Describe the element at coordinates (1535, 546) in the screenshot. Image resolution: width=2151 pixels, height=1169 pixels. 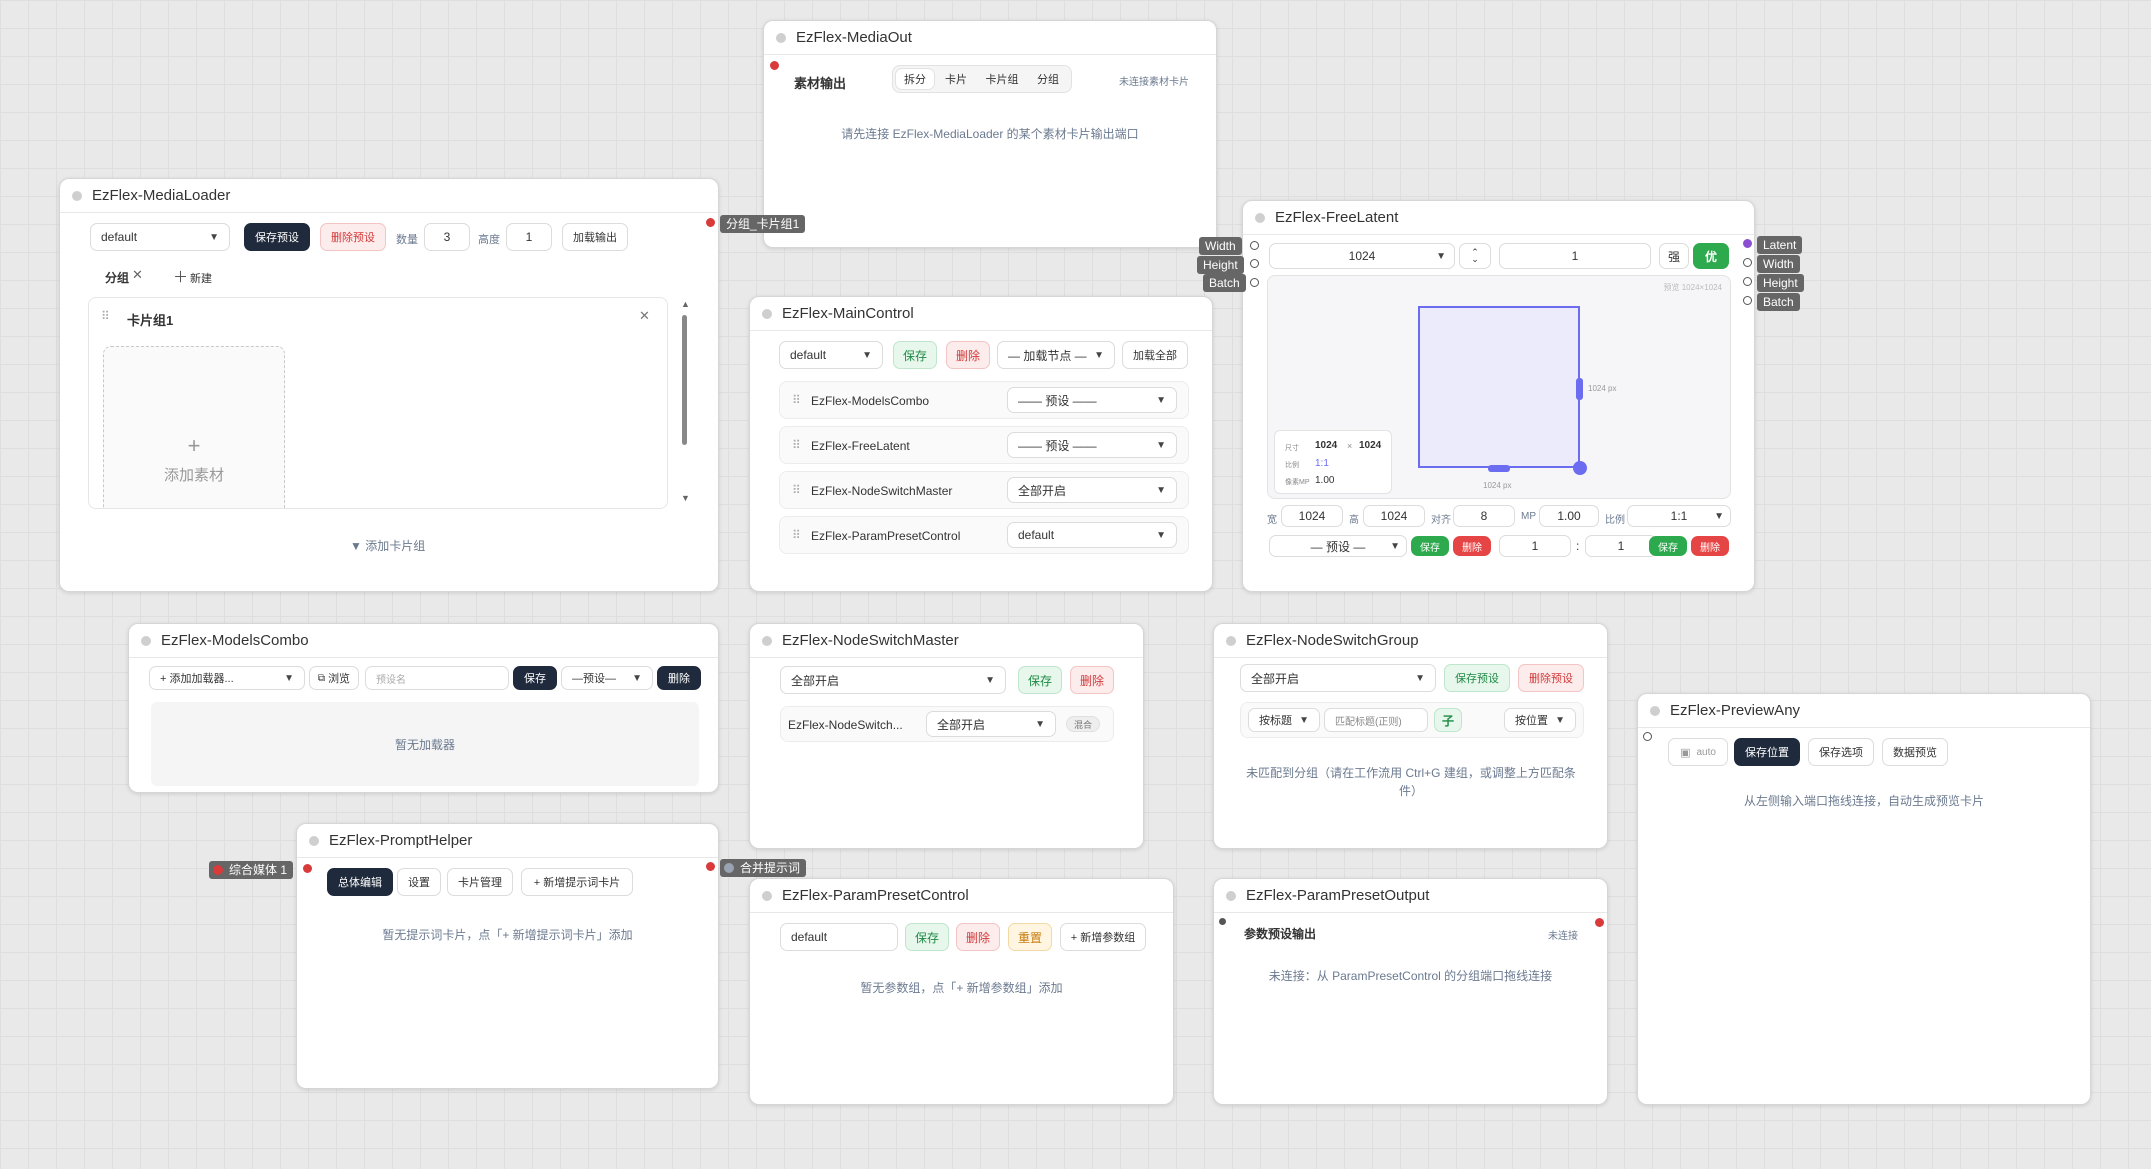
I see `ratio-a-input: 1` at that location.